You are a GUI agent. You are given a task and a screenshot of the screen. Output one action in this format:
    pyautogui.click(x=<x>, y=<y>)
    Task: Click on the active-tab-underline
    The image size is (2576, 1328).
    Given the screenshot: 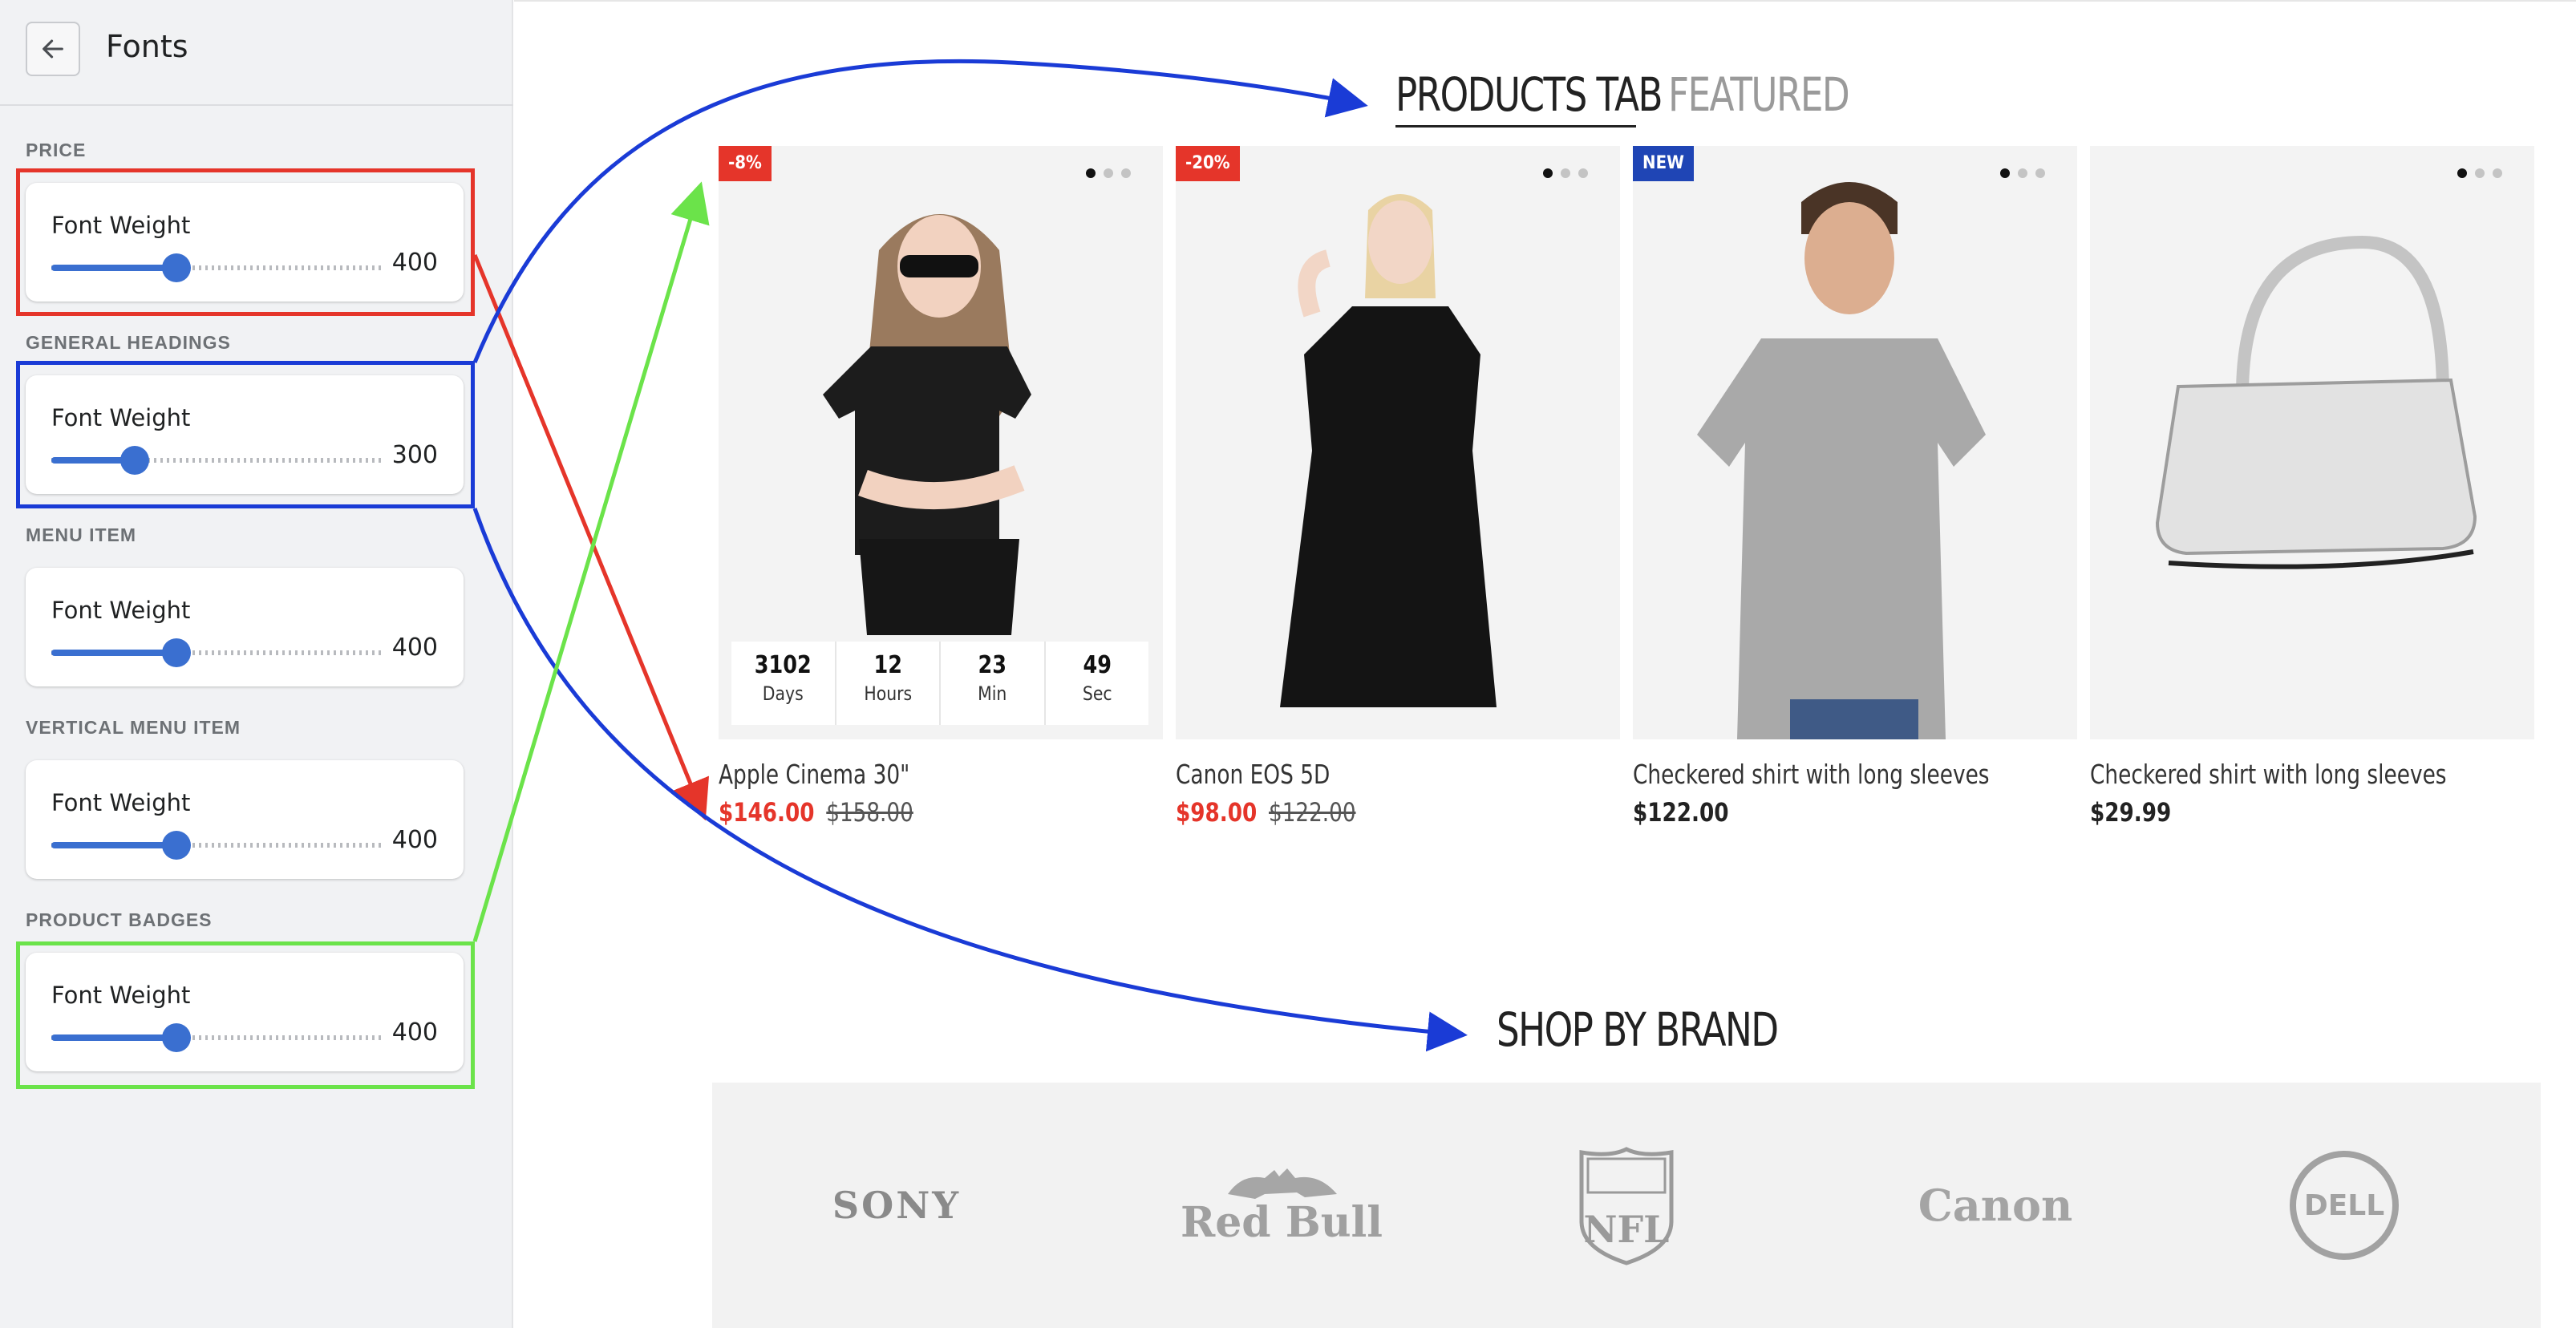 What is the action you would take?
    pyautogui.click(x=1515, y=126)
    